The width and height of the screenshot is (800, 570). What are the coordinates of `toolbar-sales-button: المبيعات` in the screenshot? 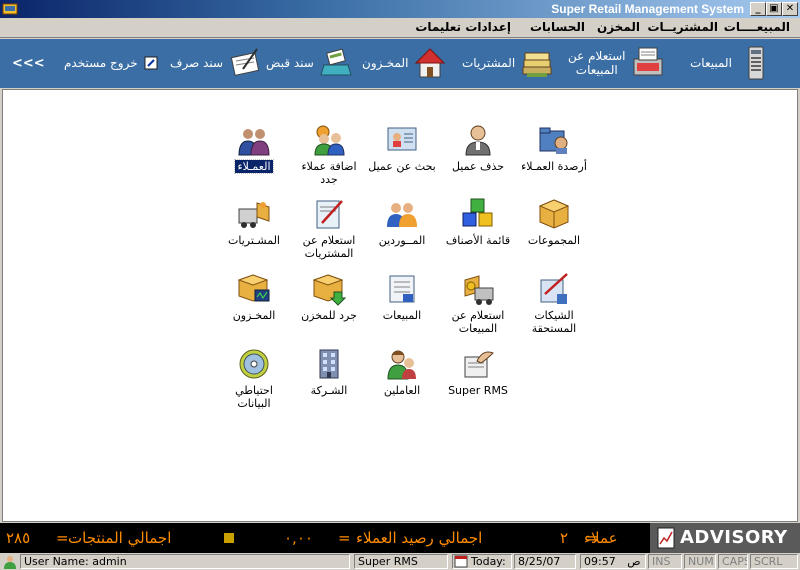 It's located at (732, 63).